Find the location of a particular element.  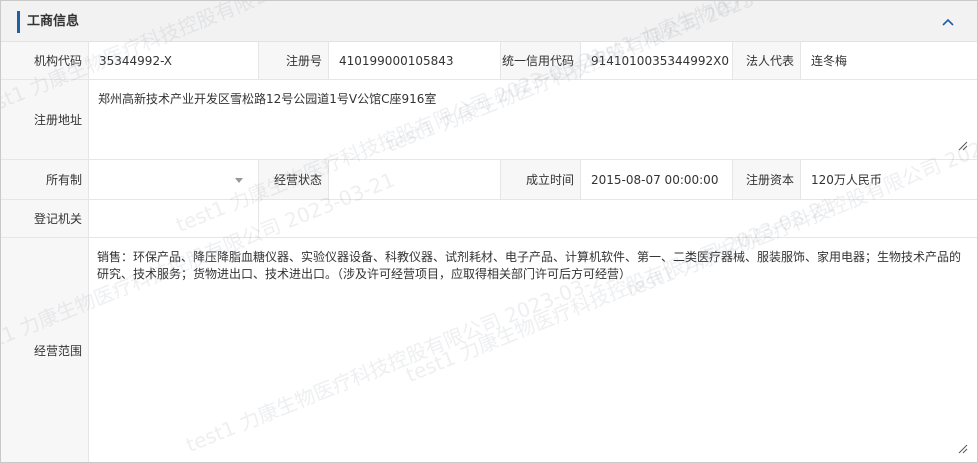

ownership-value is located at coordinates (94, 179).